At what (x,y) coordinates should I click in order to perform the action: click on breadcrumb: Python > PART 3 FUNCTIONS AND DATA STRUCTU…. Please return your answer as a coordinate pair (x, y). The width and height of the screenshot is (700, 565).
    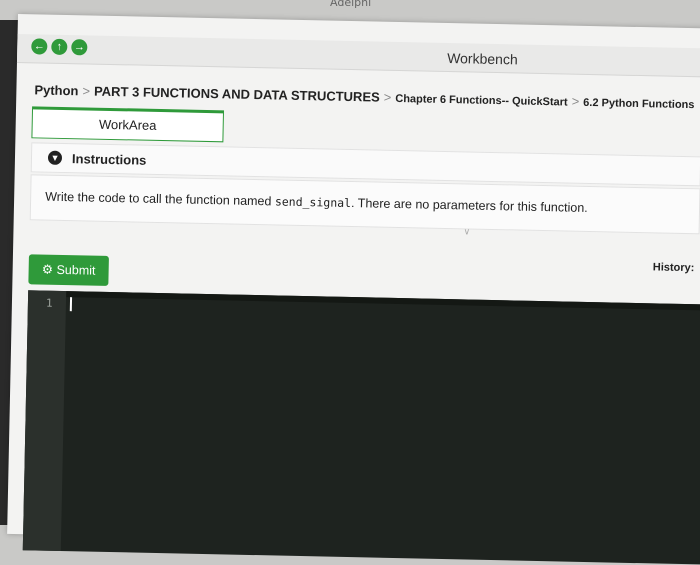
    Looking at the image, I should click on (364, 96).